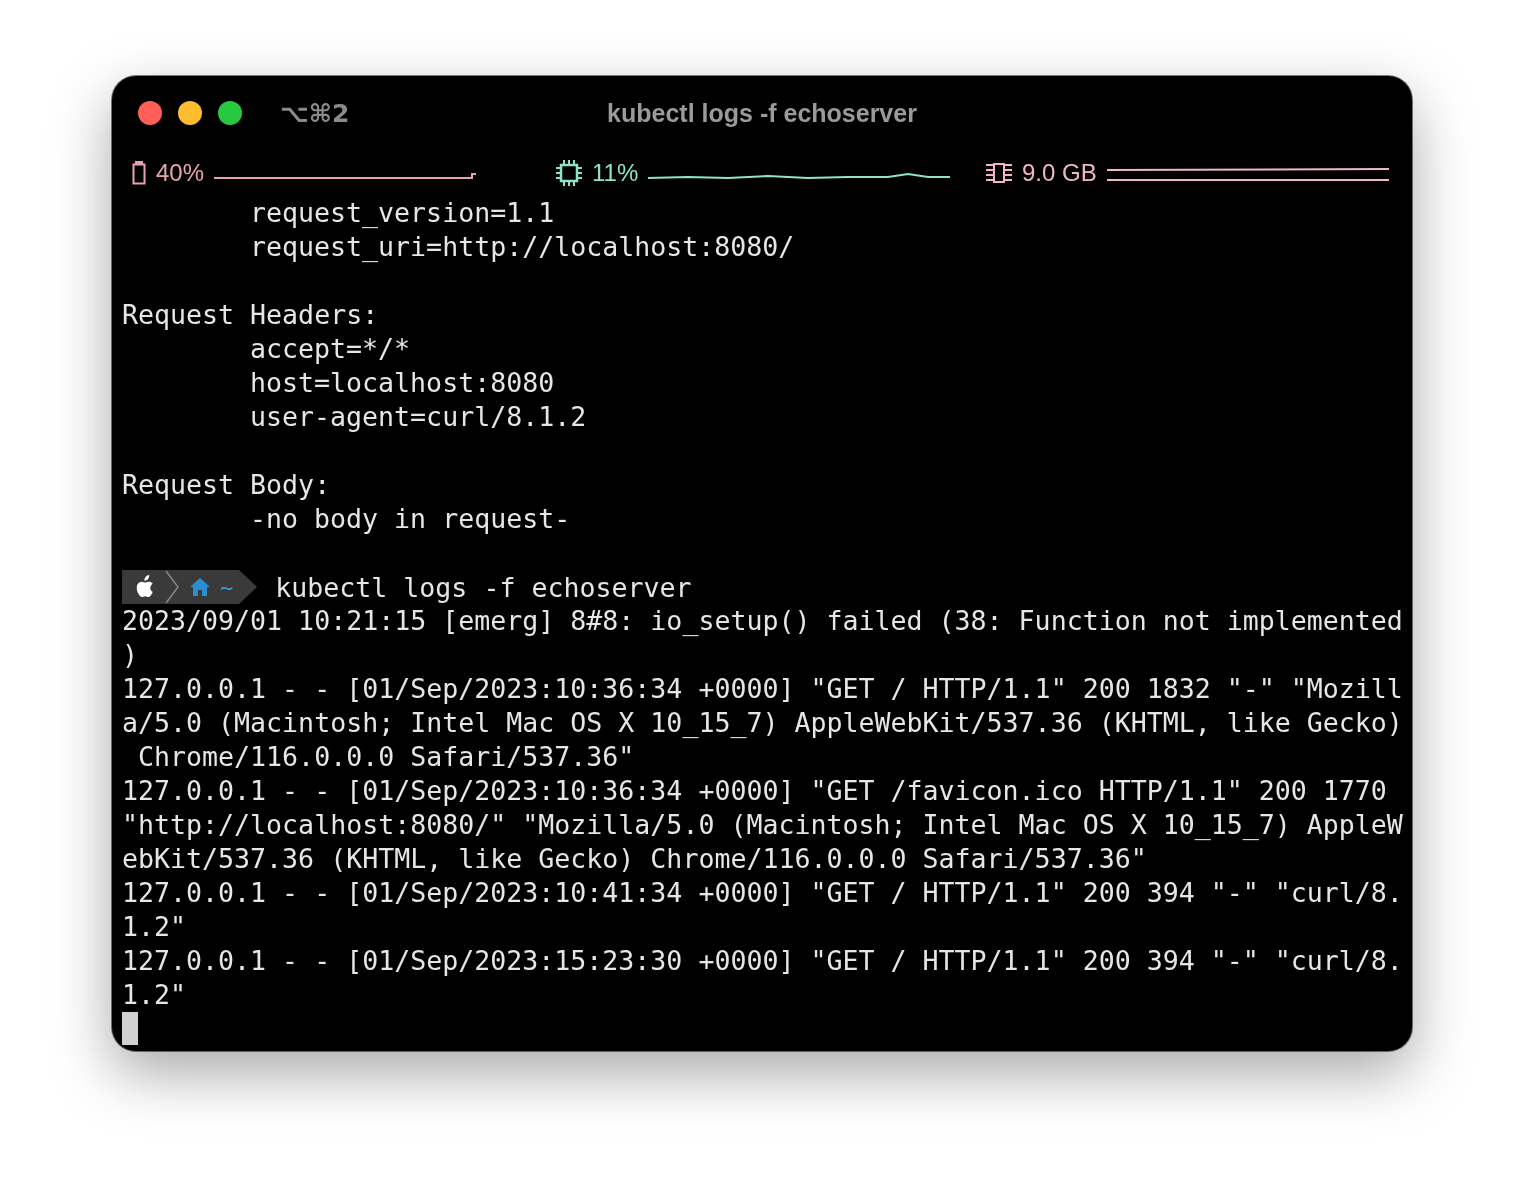 Image resolution: width=1524 pixels, height=1200 pixels. Describe the element at coordinates (762, 722) in the screenshot. I see `output-line: a/5.0 (Macintosh; Intel Mac OS X 10_15_7) AppleWebKit/537.36 (KHTML, like Gecko)` at that location.